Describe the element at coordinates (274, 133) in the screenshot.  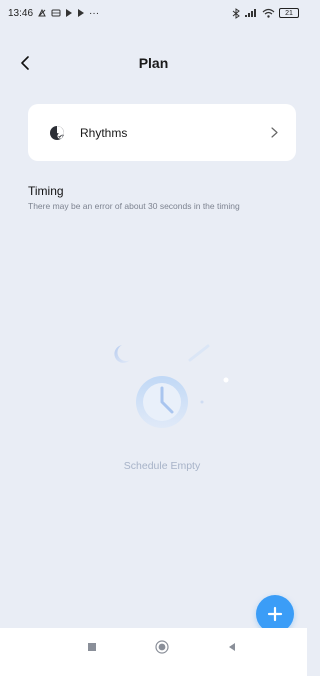
I see `chevron-right-icon` at that location.